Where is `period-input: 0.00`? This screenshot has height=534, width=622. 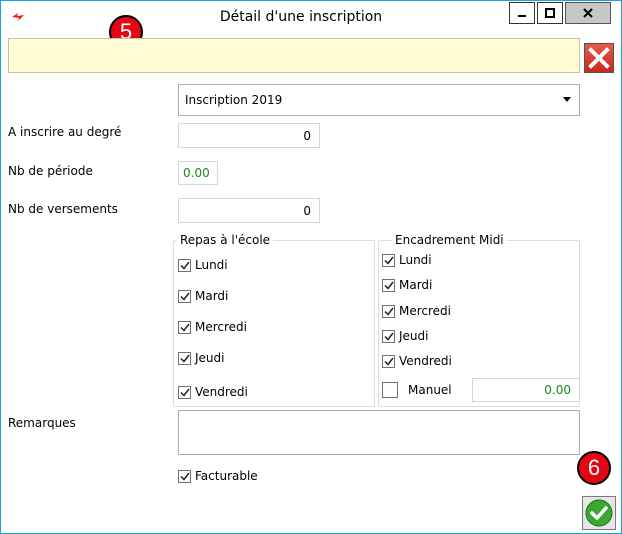 period-input: 0.00 is located at coordinates (198, 173).